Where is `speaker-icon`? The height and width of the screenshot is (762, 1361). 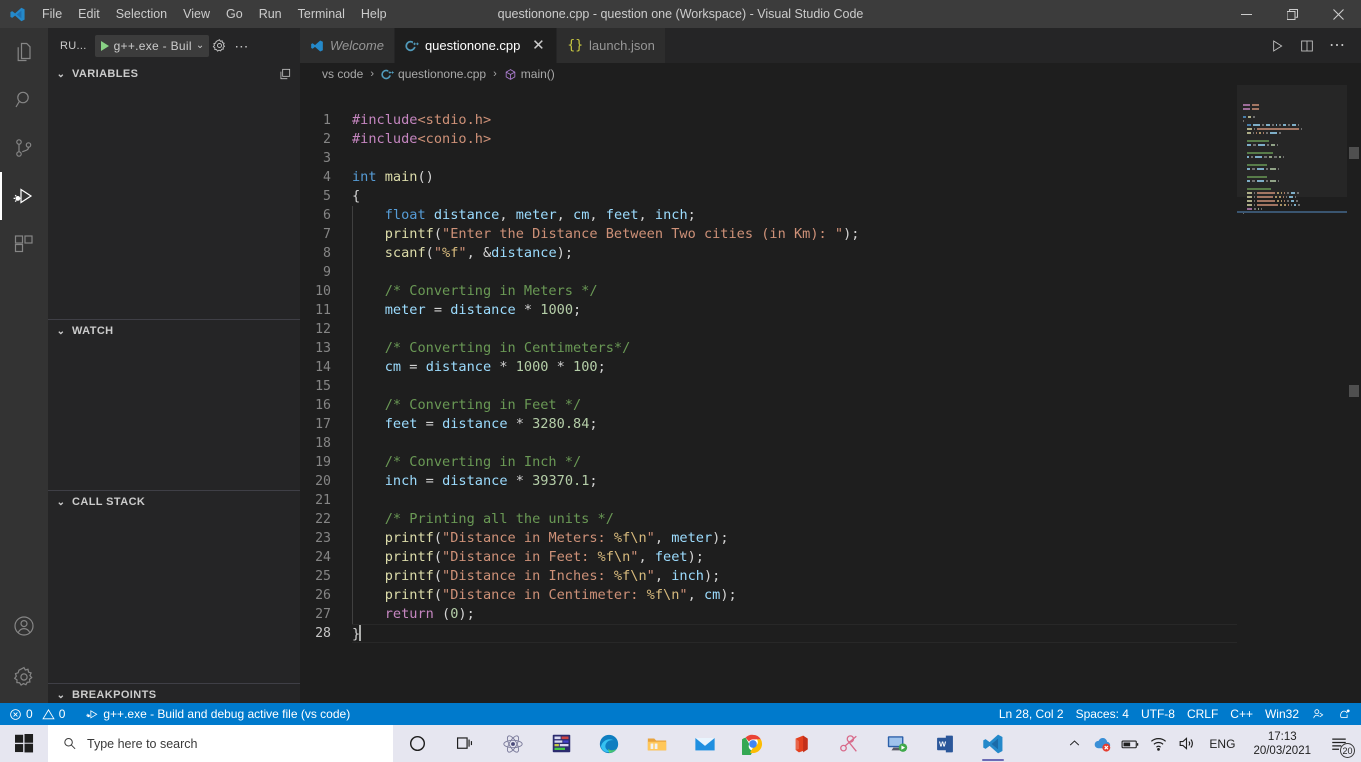 speaker-icon is located at coordinates (1186, 743).